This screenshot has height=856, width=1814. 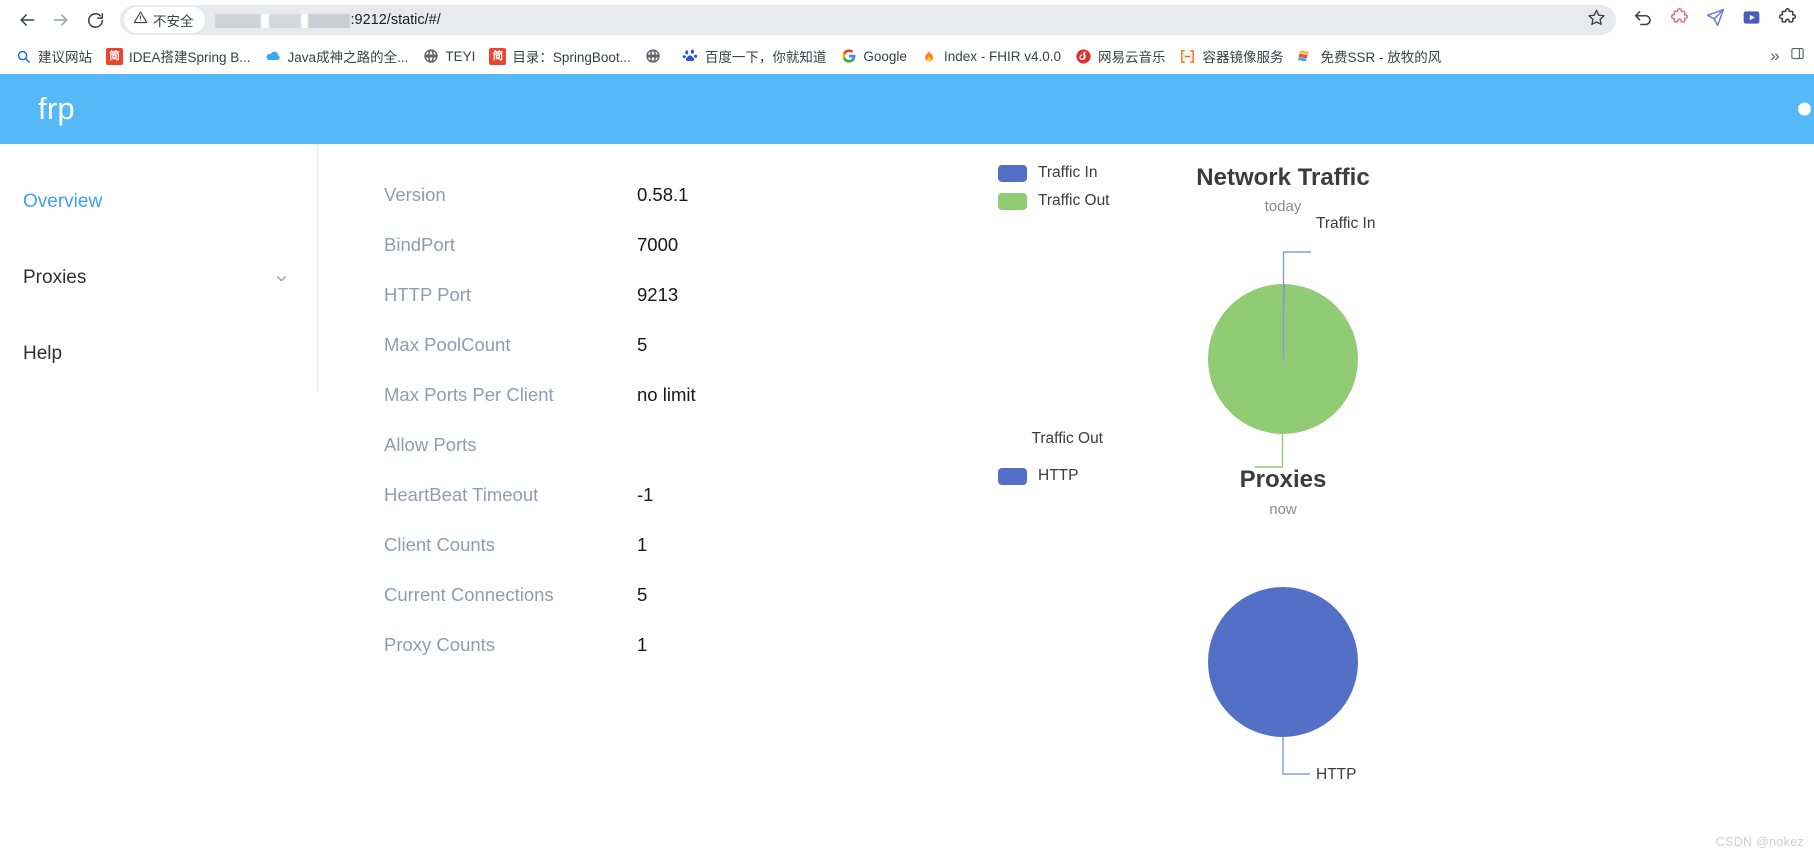 I want to click on legend-item-traffic-in: Traffic In, so click(x=1054, y=173).